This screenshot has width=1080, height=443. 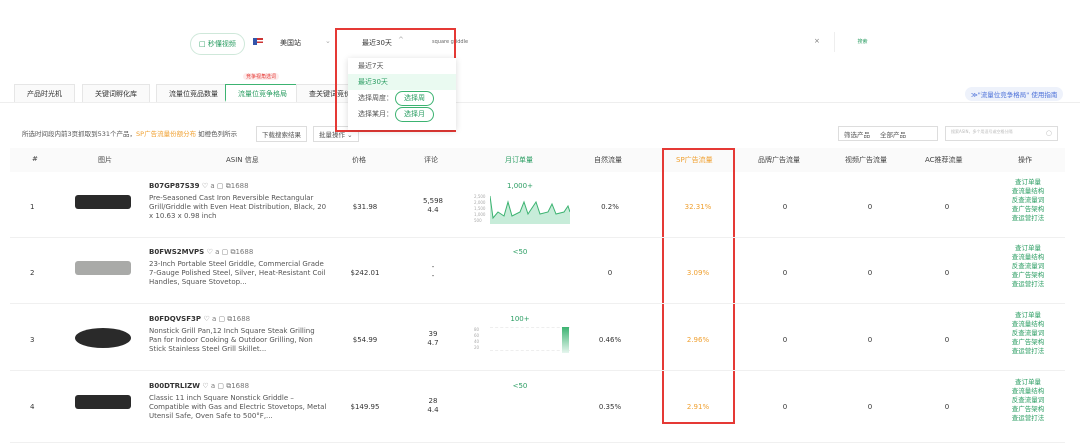 I want to click on video-traffic: 0, so click(x=870, y=273).